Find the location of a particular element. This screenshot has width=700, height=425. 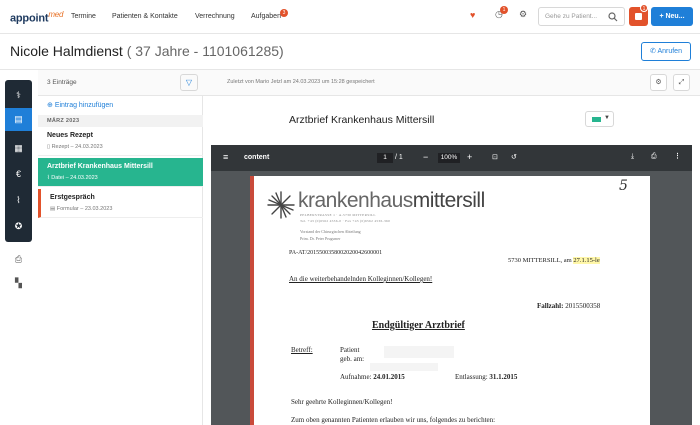

zoom-in-icon: + is located at coordinates (469, 157).